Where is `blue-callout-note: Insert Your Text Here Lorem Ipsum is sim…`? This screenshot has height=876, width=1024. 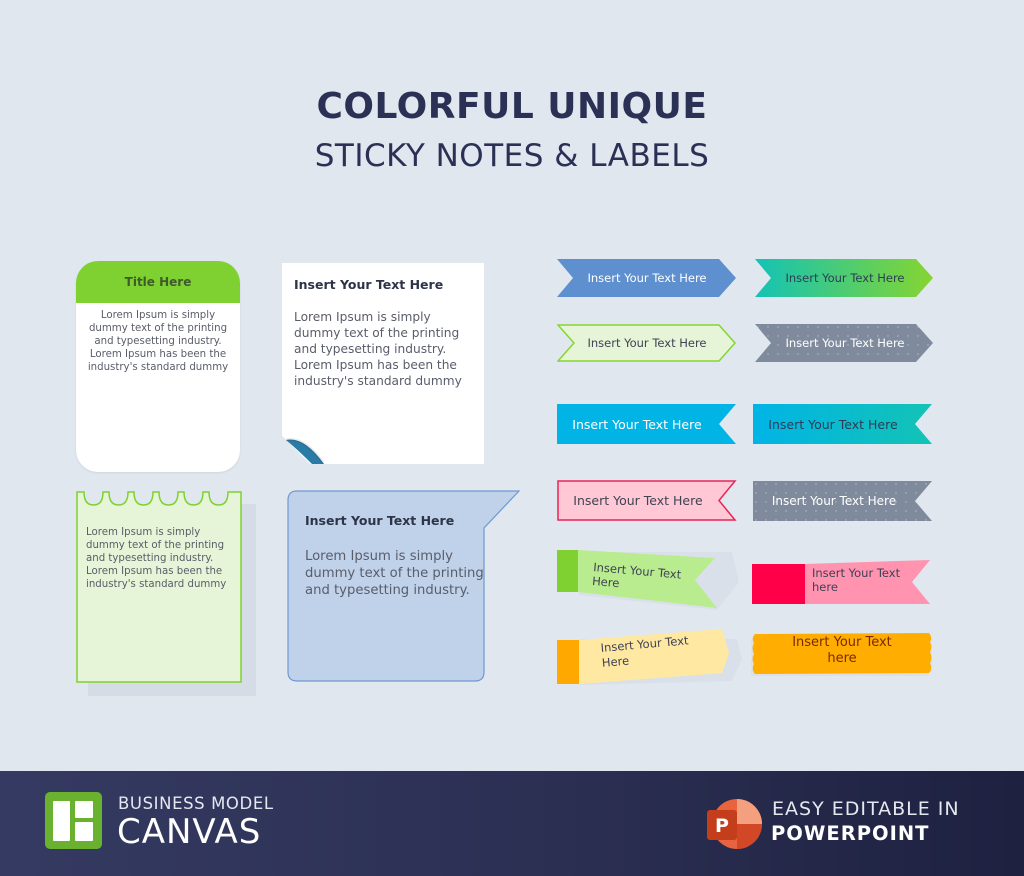
blue-callout-note: Insert Your Text Here Lorem Ipsum is sim… is located at coordinates (404, 586).